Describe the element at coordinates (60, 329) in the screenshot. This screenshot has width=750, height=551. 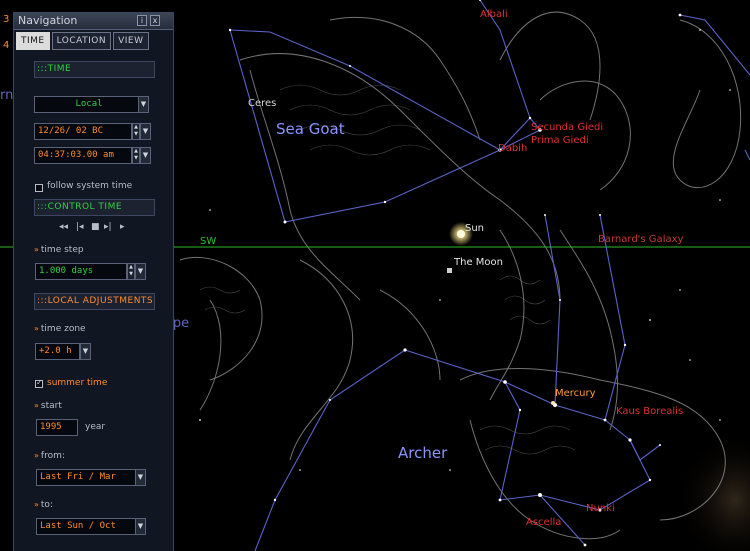
I see `time-zone-label: » time zone` at that location.